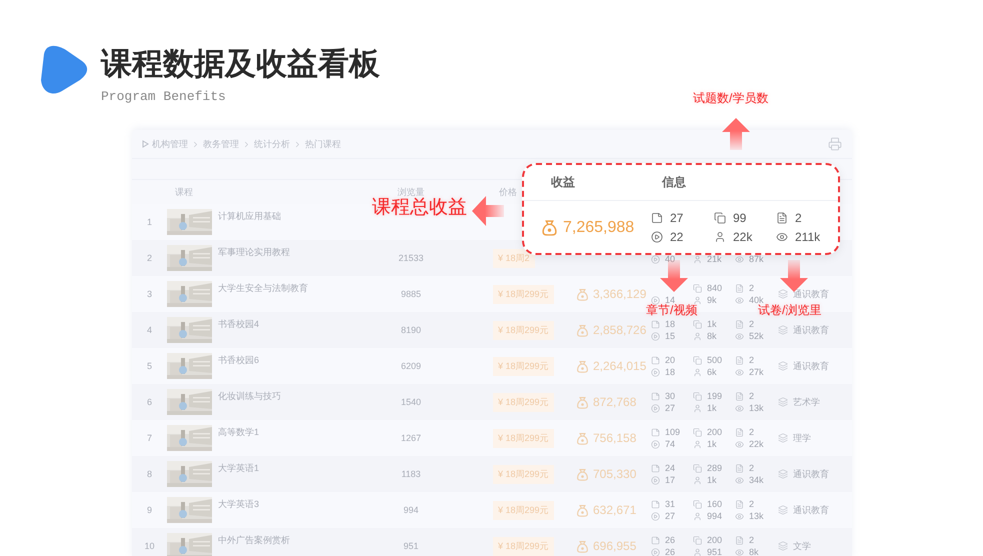 Image resolution: width=983 pixels, height=556 pixels. I want to click on view-count: 21533, so click(411, 258).